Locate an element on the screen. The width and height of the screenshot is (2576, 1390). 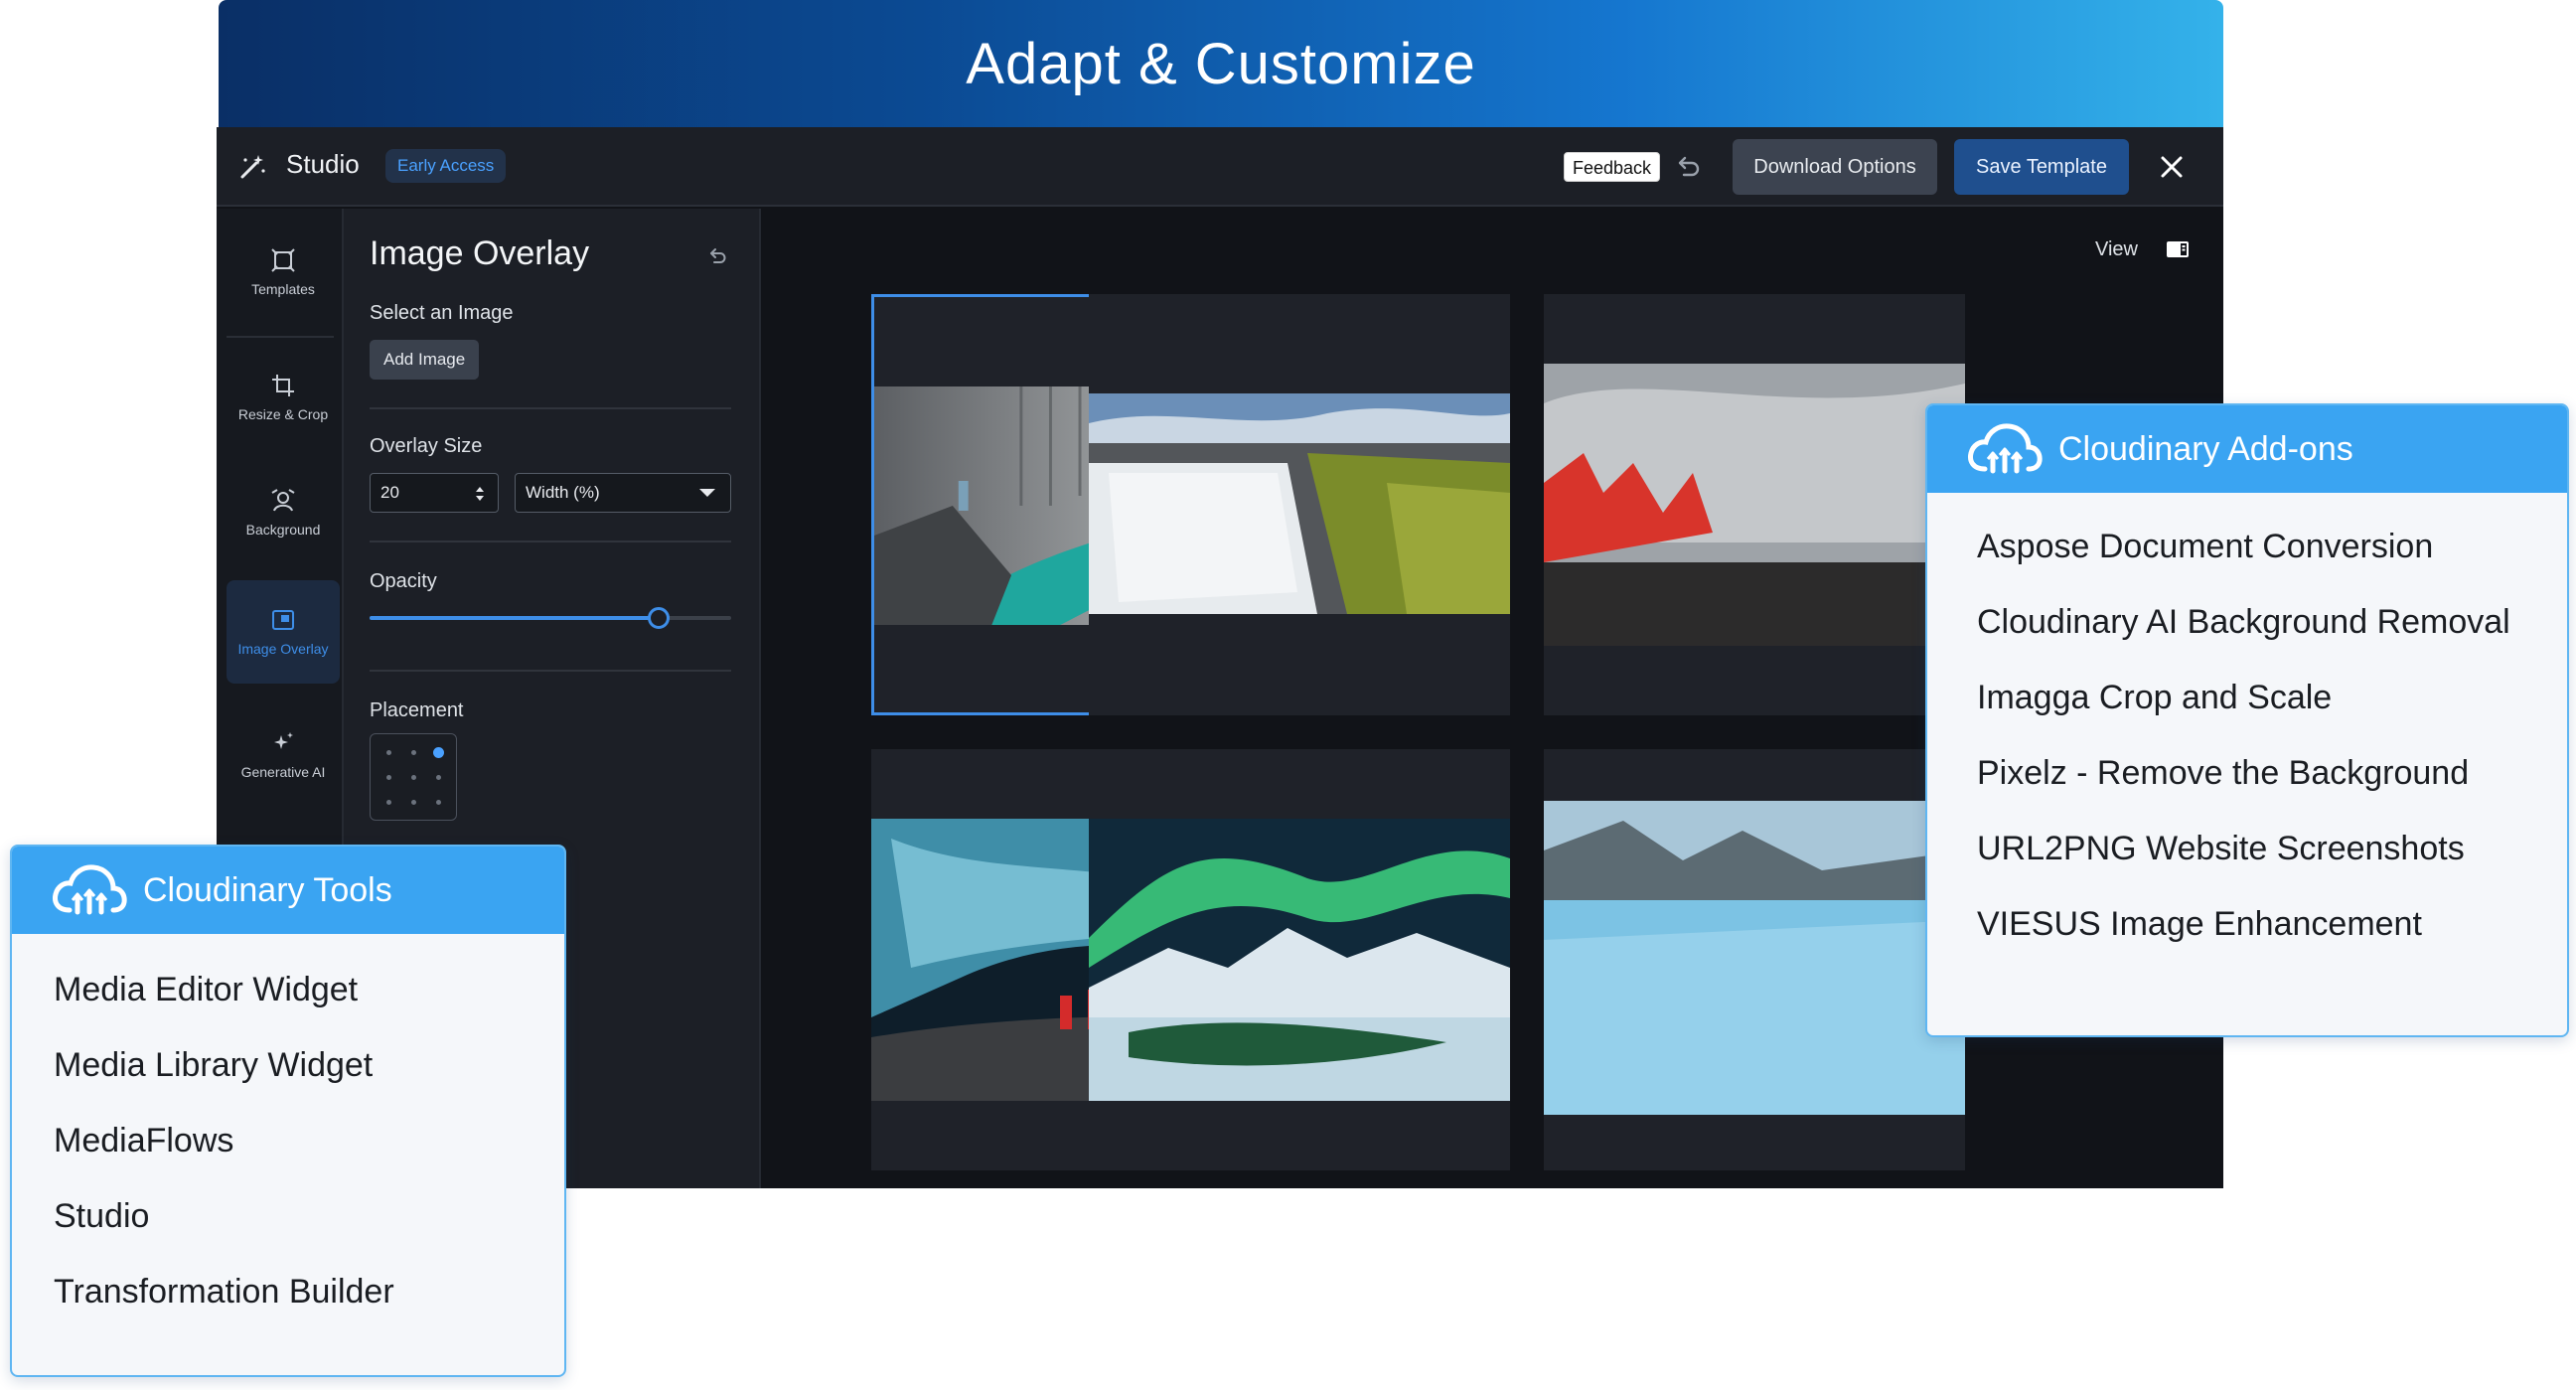
banner-title: Adapt & Customize is located at coordinates (1221, 63).